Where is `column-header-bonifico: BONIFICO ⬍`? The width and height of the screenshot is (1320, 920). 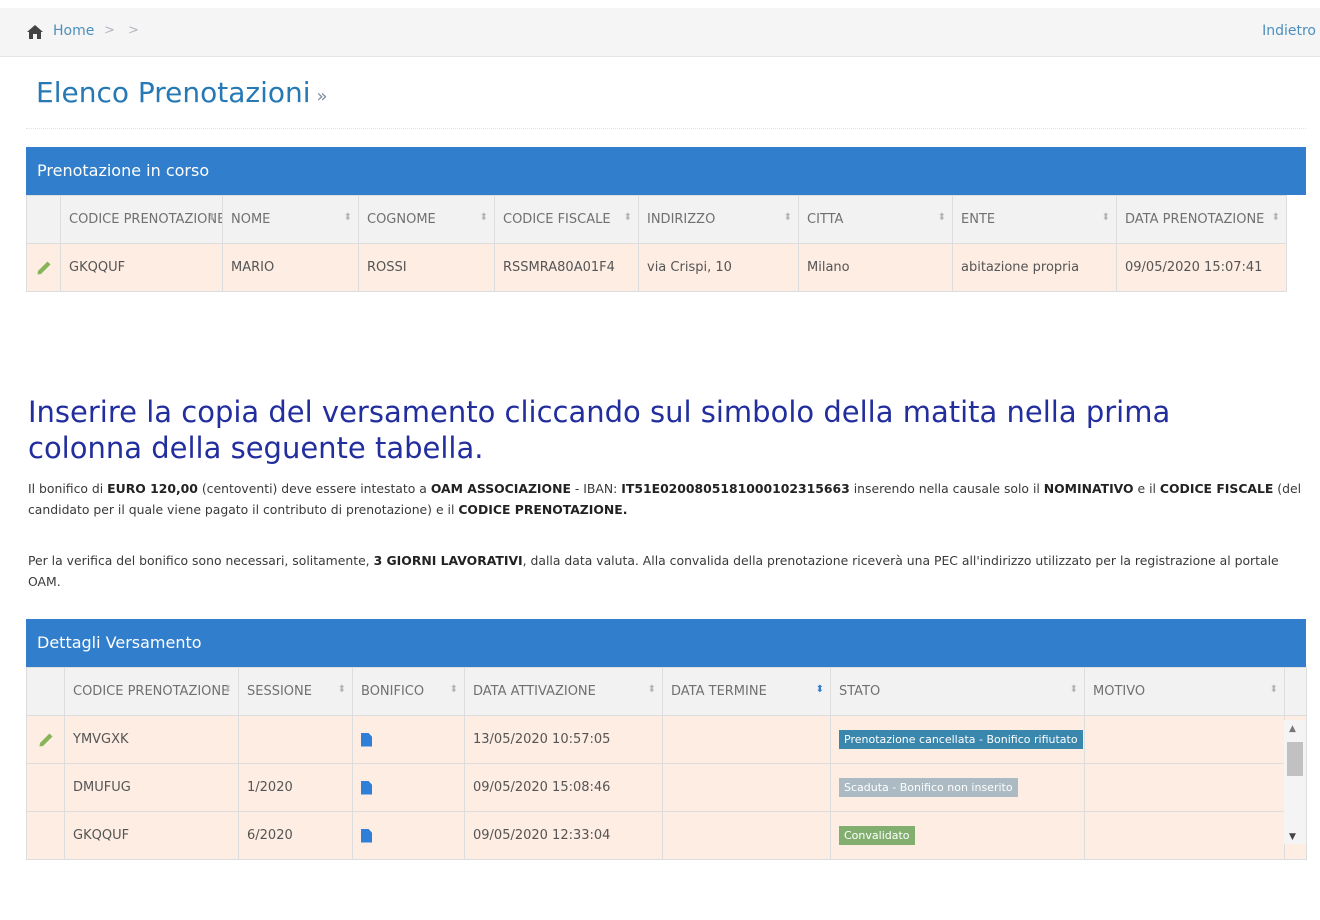
column-header-bonifico: BONIFICO ⬍ is located at coordinates (408, 691).